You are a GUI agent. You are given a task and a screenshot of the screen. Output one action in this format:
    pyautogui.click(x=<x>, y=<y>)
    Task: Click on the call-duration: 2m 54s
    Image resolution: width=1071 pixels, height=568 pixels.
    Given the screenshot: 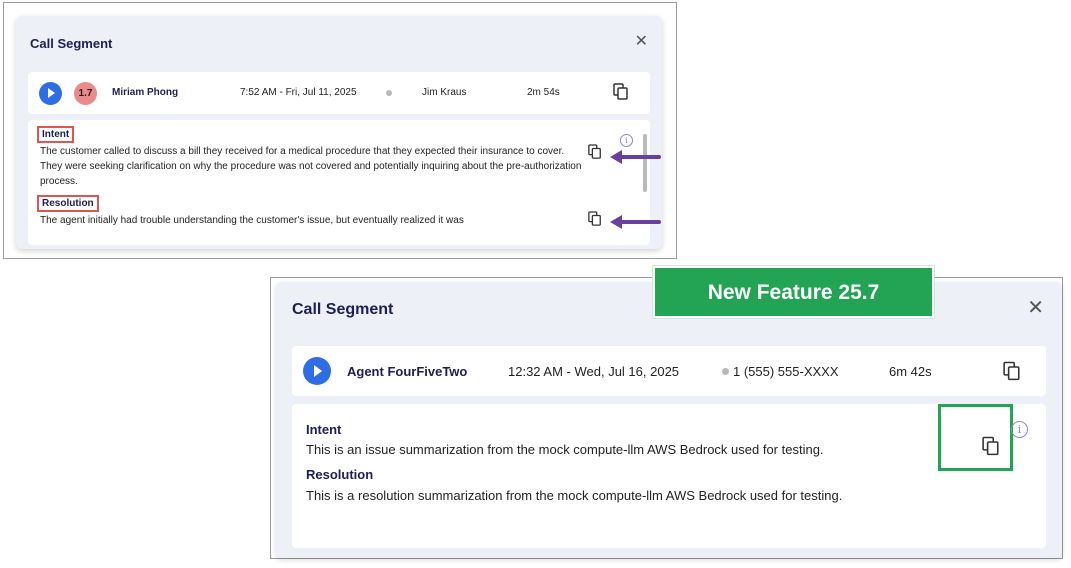 What is the action you would take?
    pyautogui.click(x=543, y=92)
    